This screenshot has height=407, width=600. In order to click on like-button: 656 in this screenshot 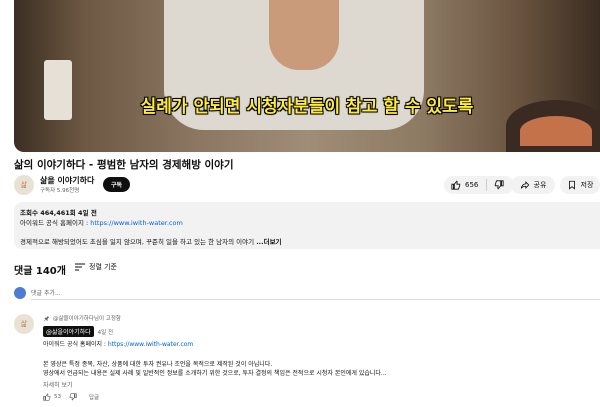, I will do `click(461, 185)`.